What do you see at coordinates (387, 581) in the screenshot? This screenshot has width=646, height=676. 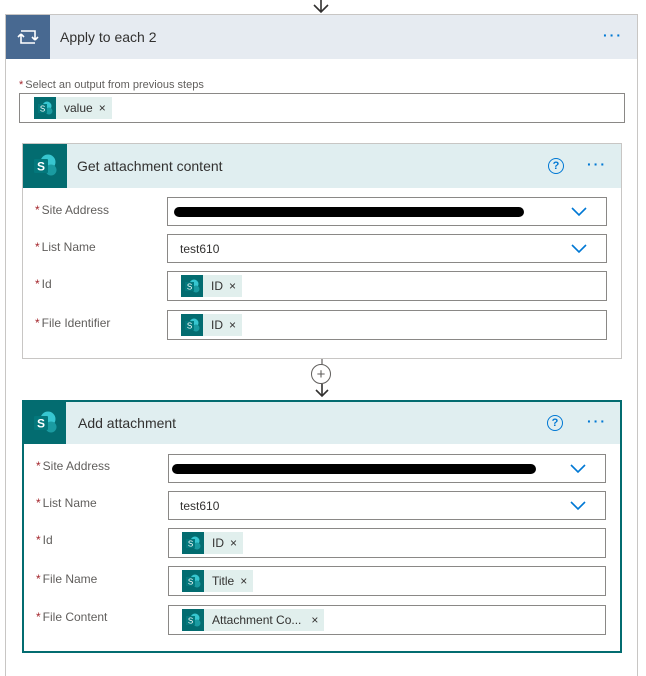 I see `file-name-field: S Title ×` at bounding box center [387, 581].